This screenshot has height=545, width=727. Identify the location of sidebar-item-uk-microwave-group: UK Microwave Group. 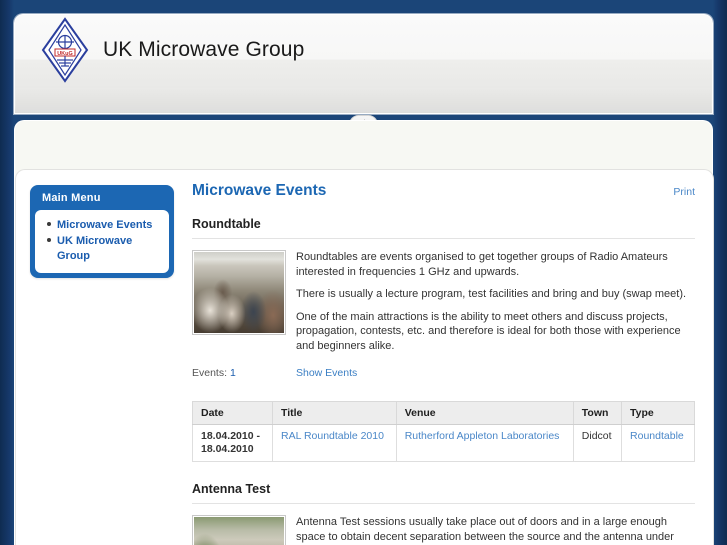
(94, 248).